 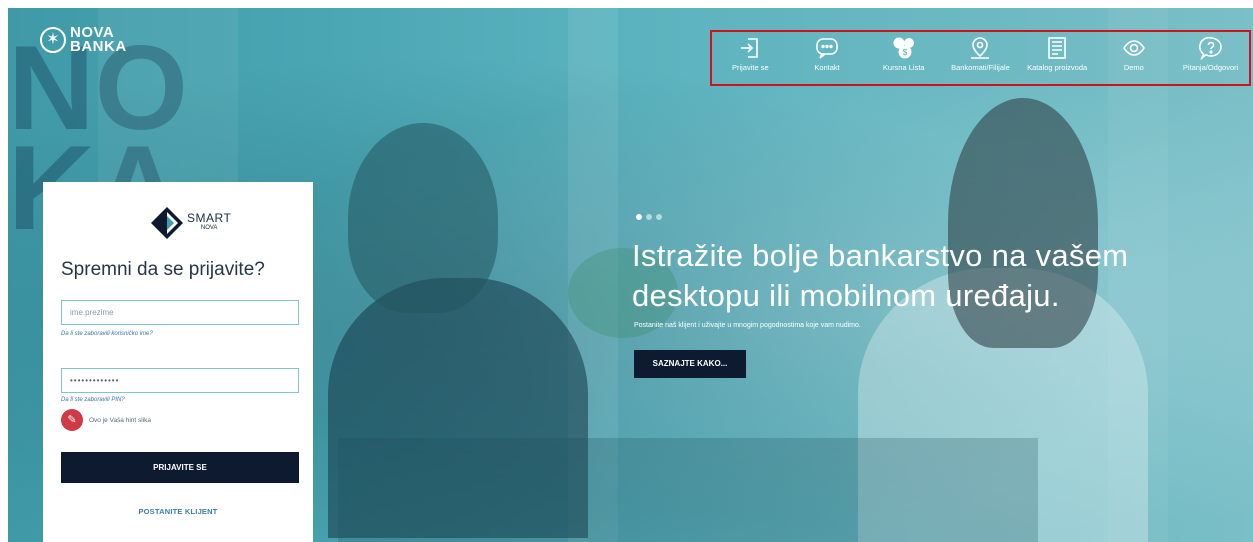 I want to click on hero-headline-line2: desktopu ili mobilnom uređaju., so click(x=846, y=295).